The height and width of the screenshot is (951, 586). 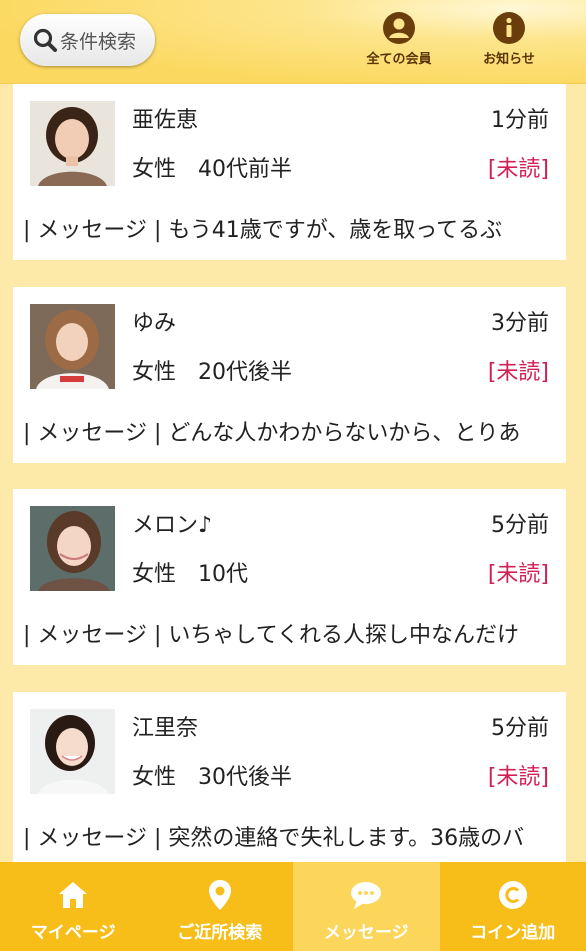 What do you see at coordinates (399, 28) in the screenshot?
I see `user-icon` at bounding box center [399, 28].